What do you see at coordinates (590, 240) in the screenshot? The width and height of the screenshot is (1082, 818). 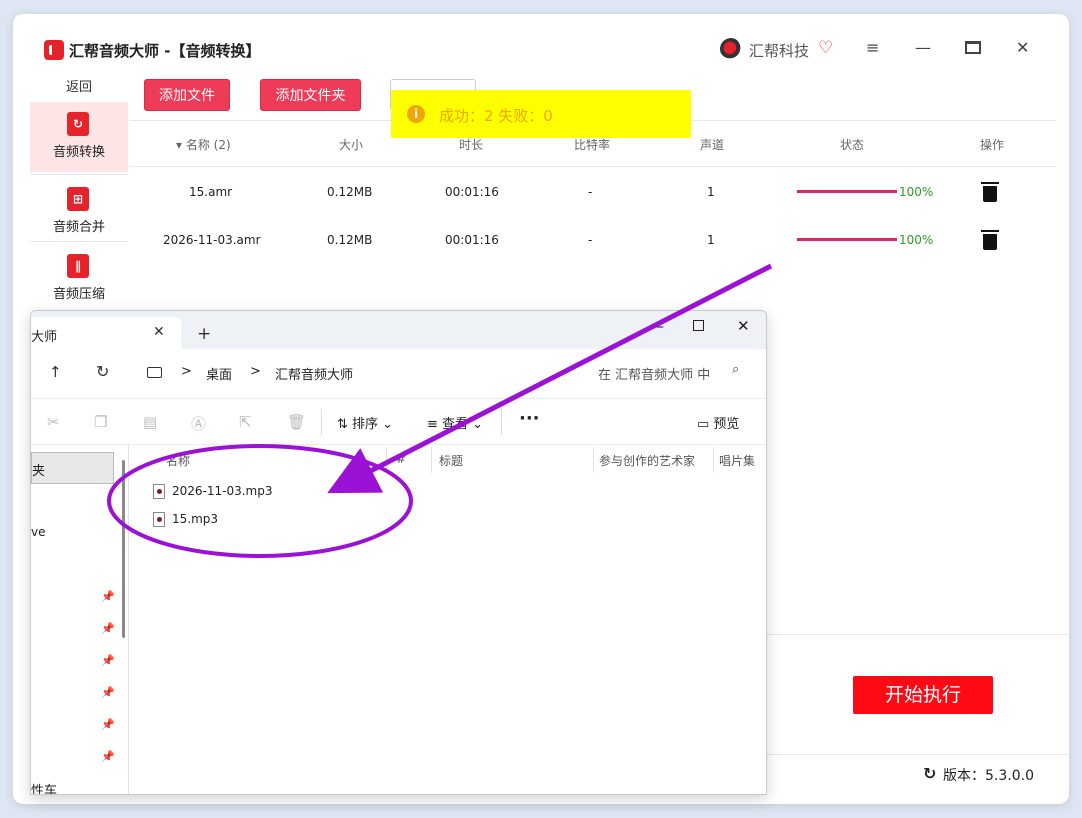 I see `row-bitrate: -` at bounding box center [590, 240].